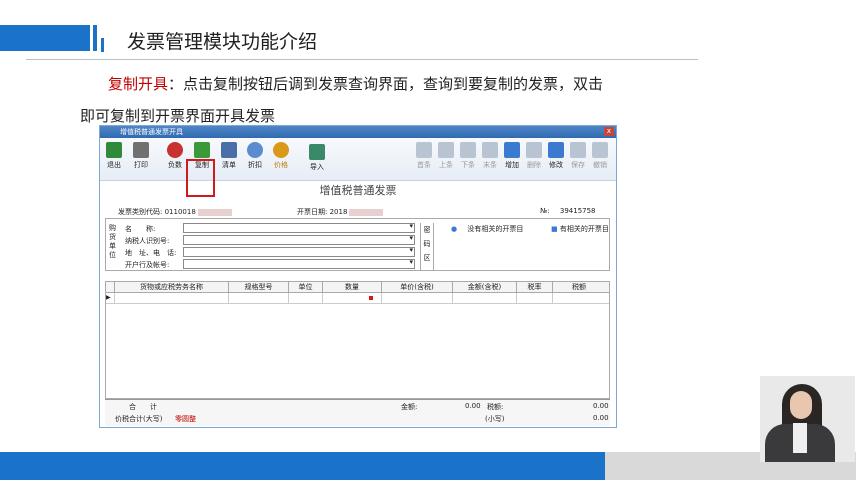 The image size is (856, 480). Describe the element at coordinates (306, 287) in the screenshot. I see `column-header: 单位` at that location.